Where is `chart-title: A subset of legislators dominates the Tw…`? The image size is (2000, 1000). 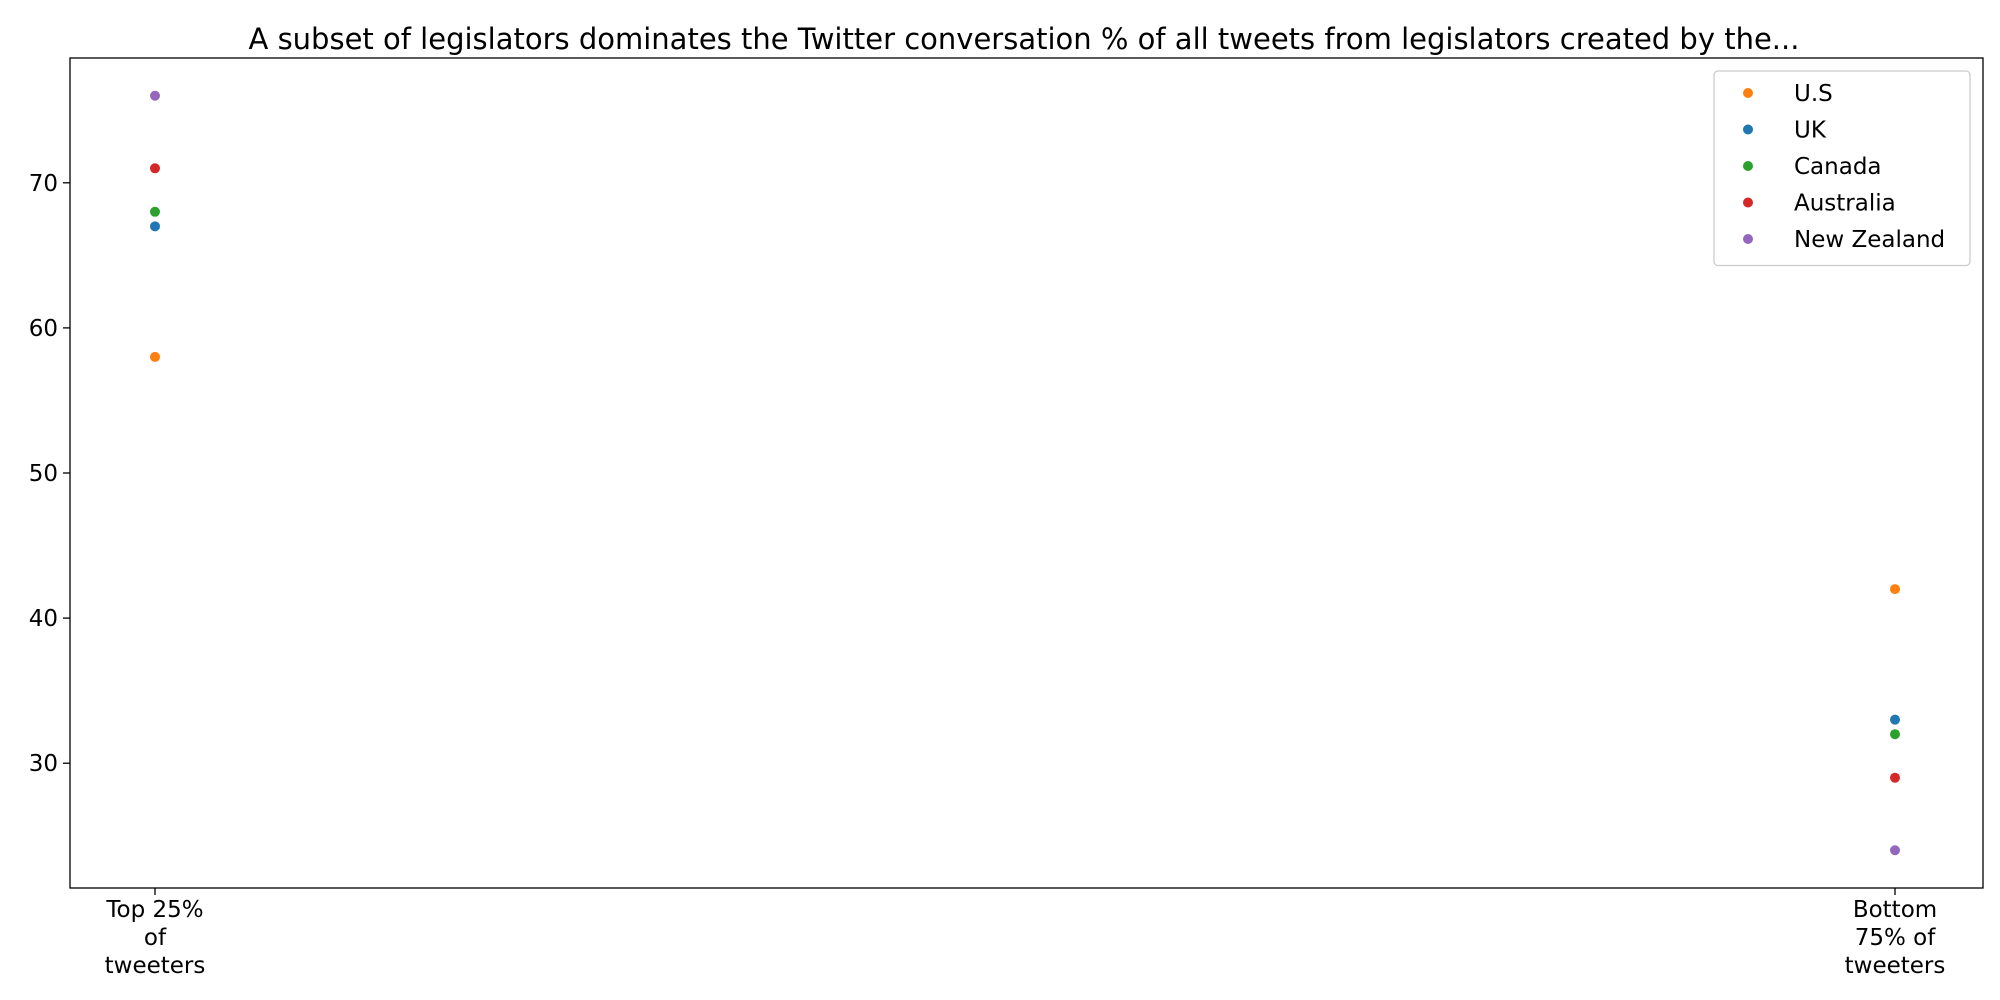
chart-title: A subset of legislators dominates the Tw… is located at coordinates (1024, 39).